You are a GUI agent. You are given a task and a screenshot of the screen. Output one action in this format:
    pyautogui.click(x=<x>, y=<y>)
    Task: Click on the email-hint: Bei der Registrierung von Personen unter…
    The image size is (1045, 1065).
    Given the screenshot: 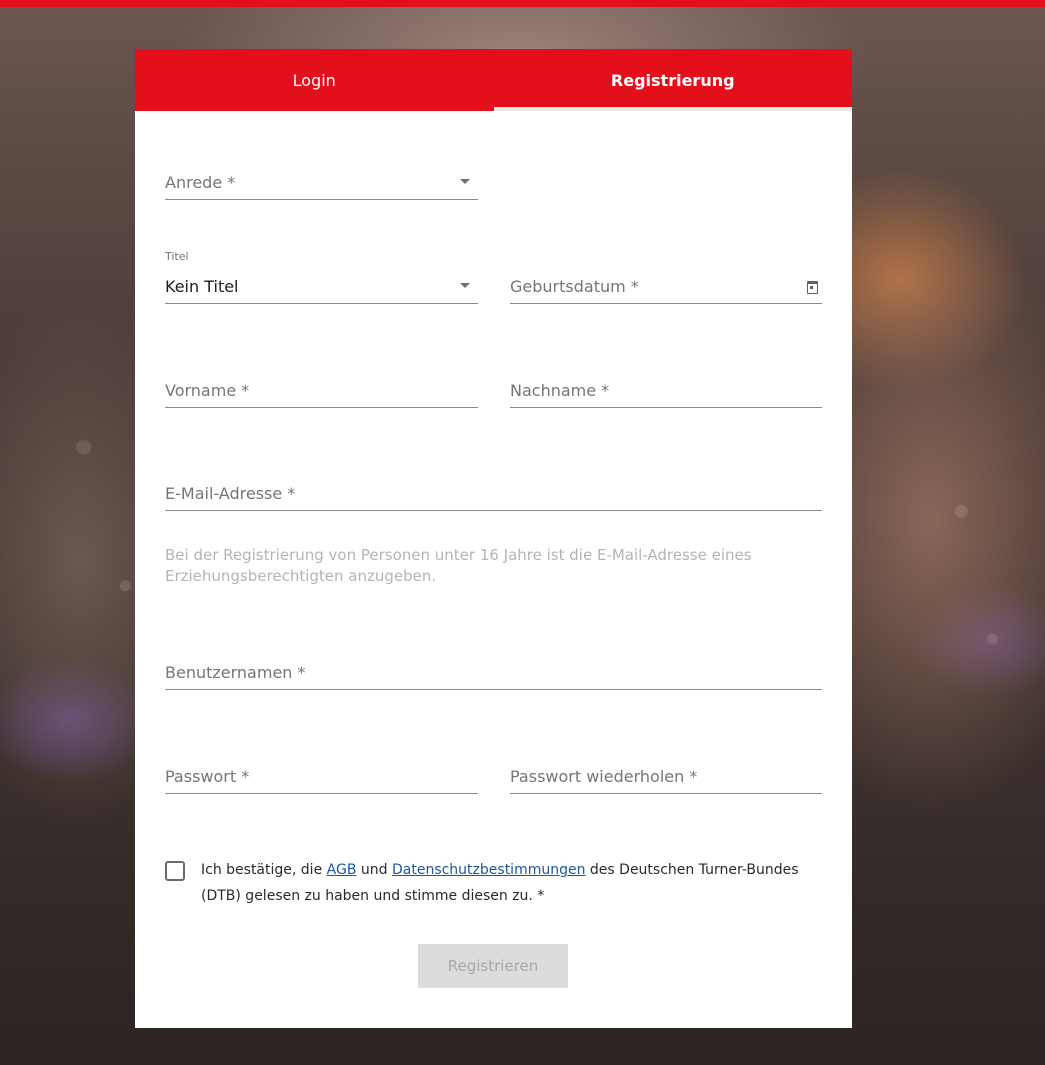 What is the action you would take?
    pyautogui.click(x=458, y=565)
    